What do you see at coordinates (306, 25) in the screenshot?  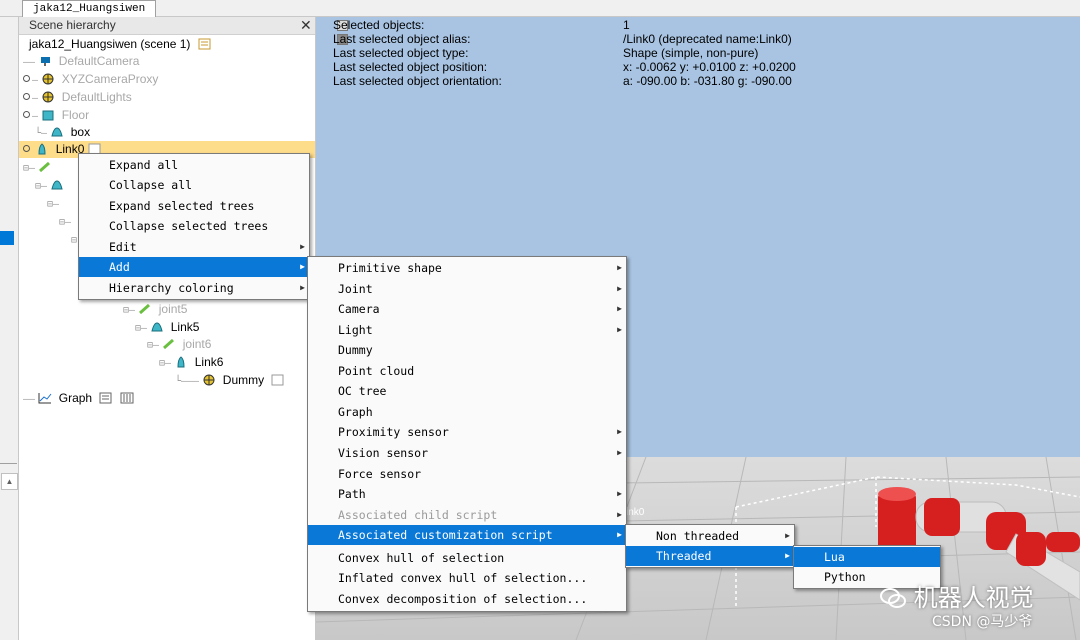 I see `close-icon: ✕` at bounding box center [306, 25].